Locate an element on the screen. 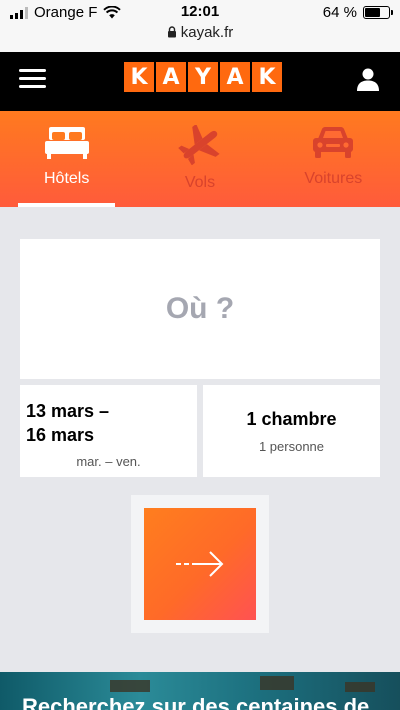 This screenshot has height=710, width=400. rooms-count: 1 chambre is located at coordinates (291, 419).